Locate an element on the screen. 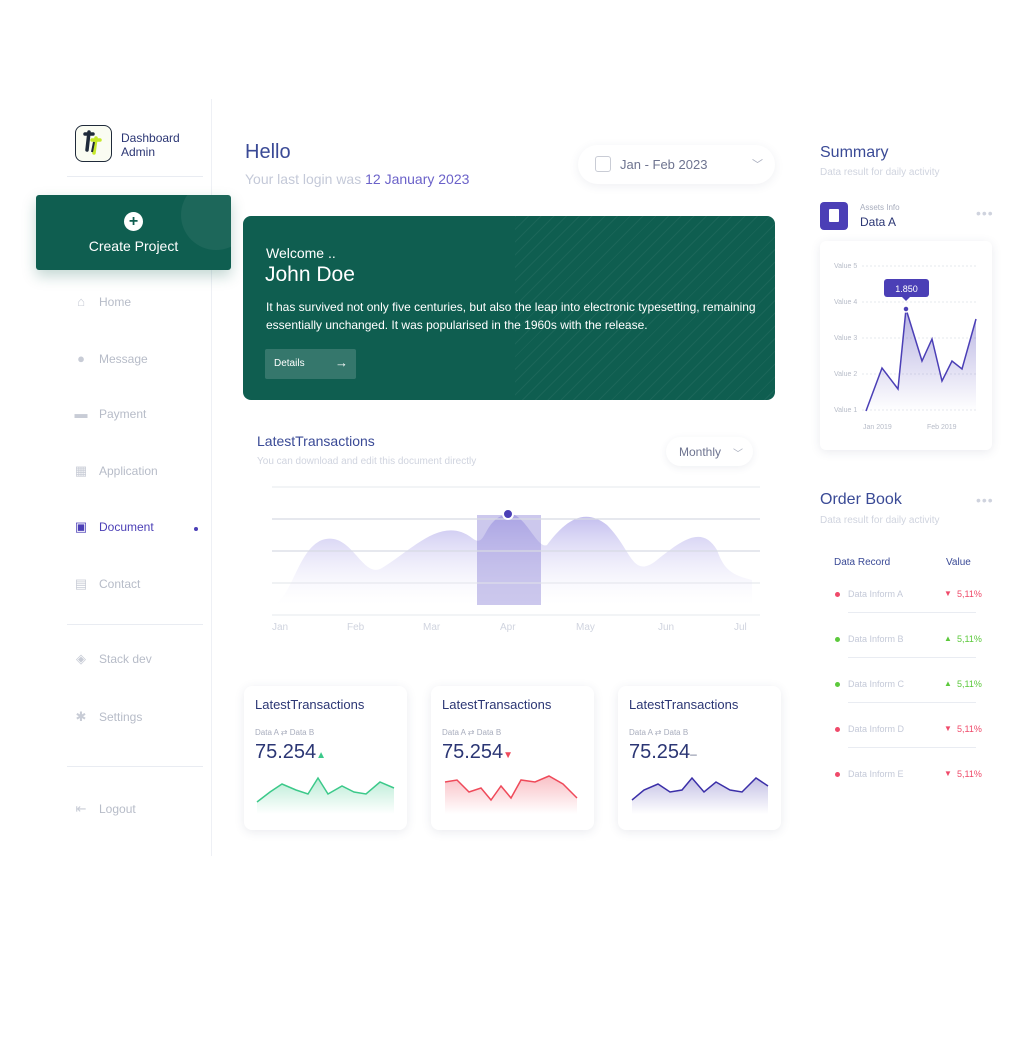  sidebar-item-logout: ⇤ Logout is located at coordinates (104, 809).